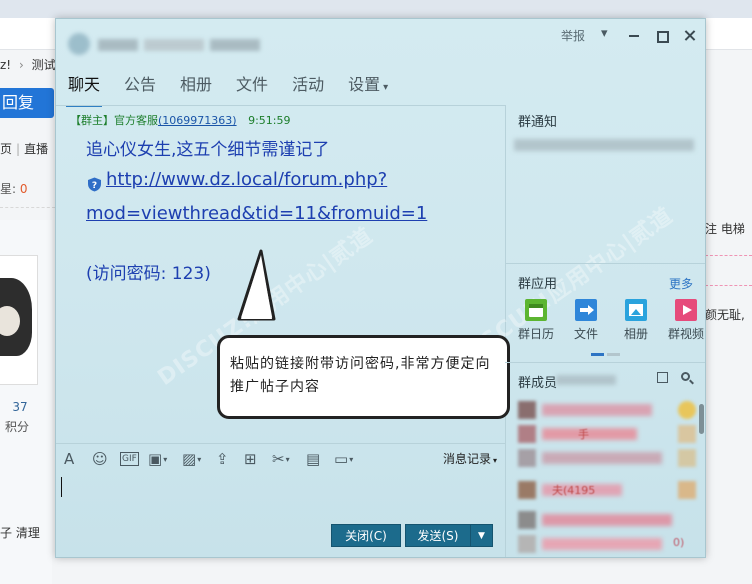 This screenshot has width=752, height=584. Describe the element at coordinates (466, 459) in the screenshot. I see `history-label: 消息记录` at that location.